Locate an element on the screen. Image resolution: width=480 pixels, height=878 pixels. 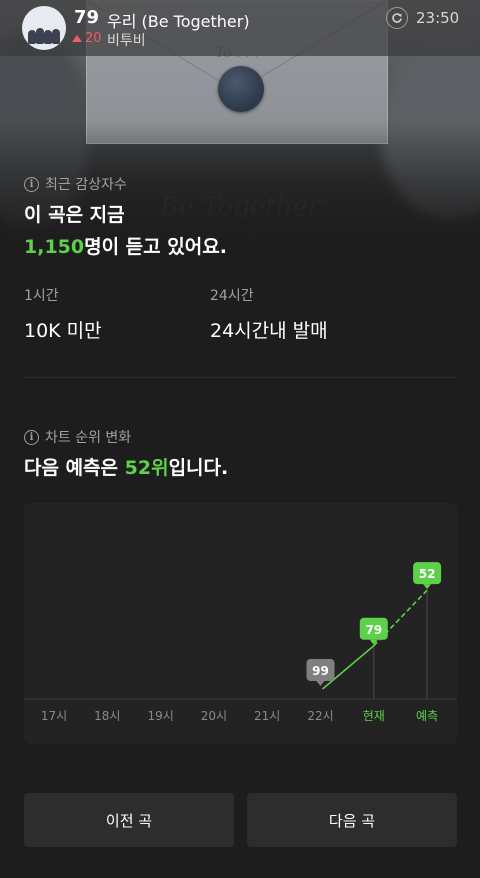
stat-1h-label: 1시간 is located at coordinates (41, 296).